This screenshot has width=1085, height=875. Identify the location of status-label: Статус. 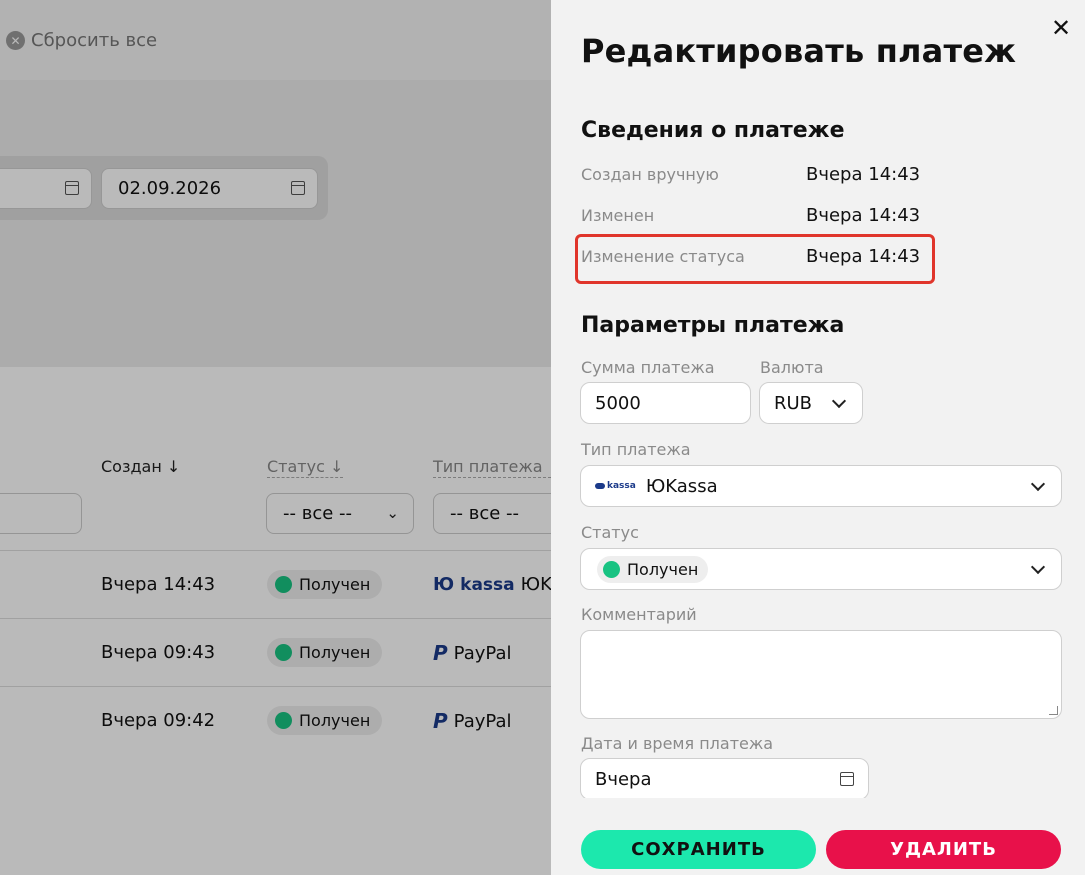
(610, 532).